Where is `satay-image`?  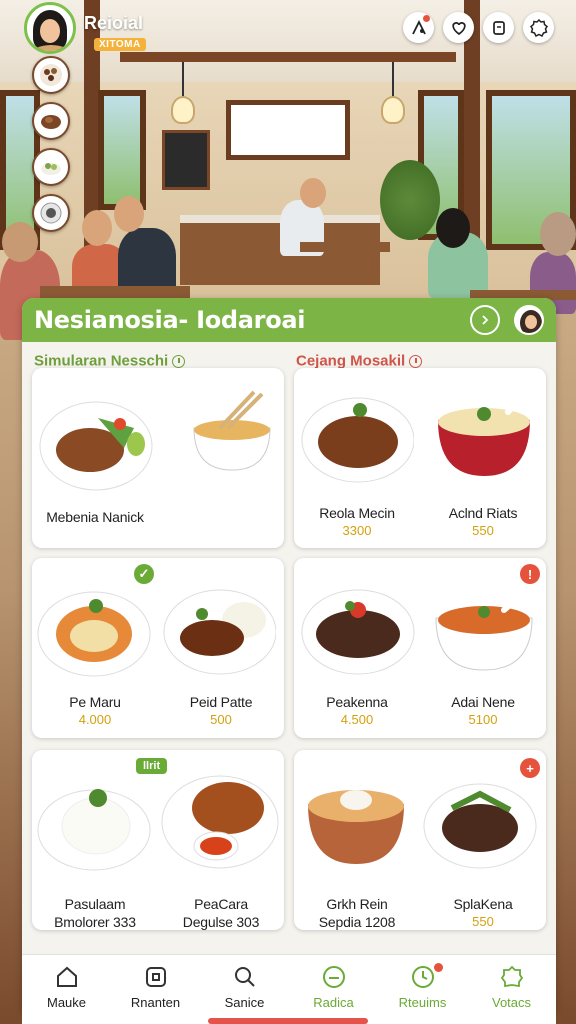 satay-image is located at coordinates (358, 632).